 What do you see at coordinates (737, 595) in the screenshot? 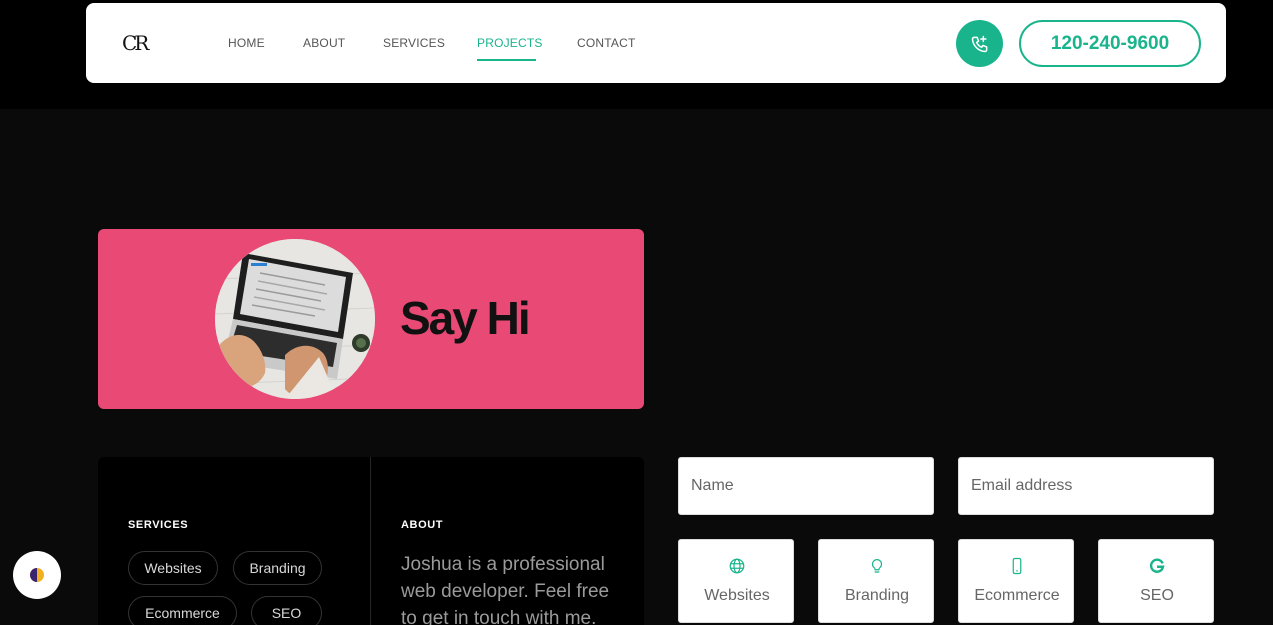
I see `service-option-label: Websites` at bounding box center [737, 595].